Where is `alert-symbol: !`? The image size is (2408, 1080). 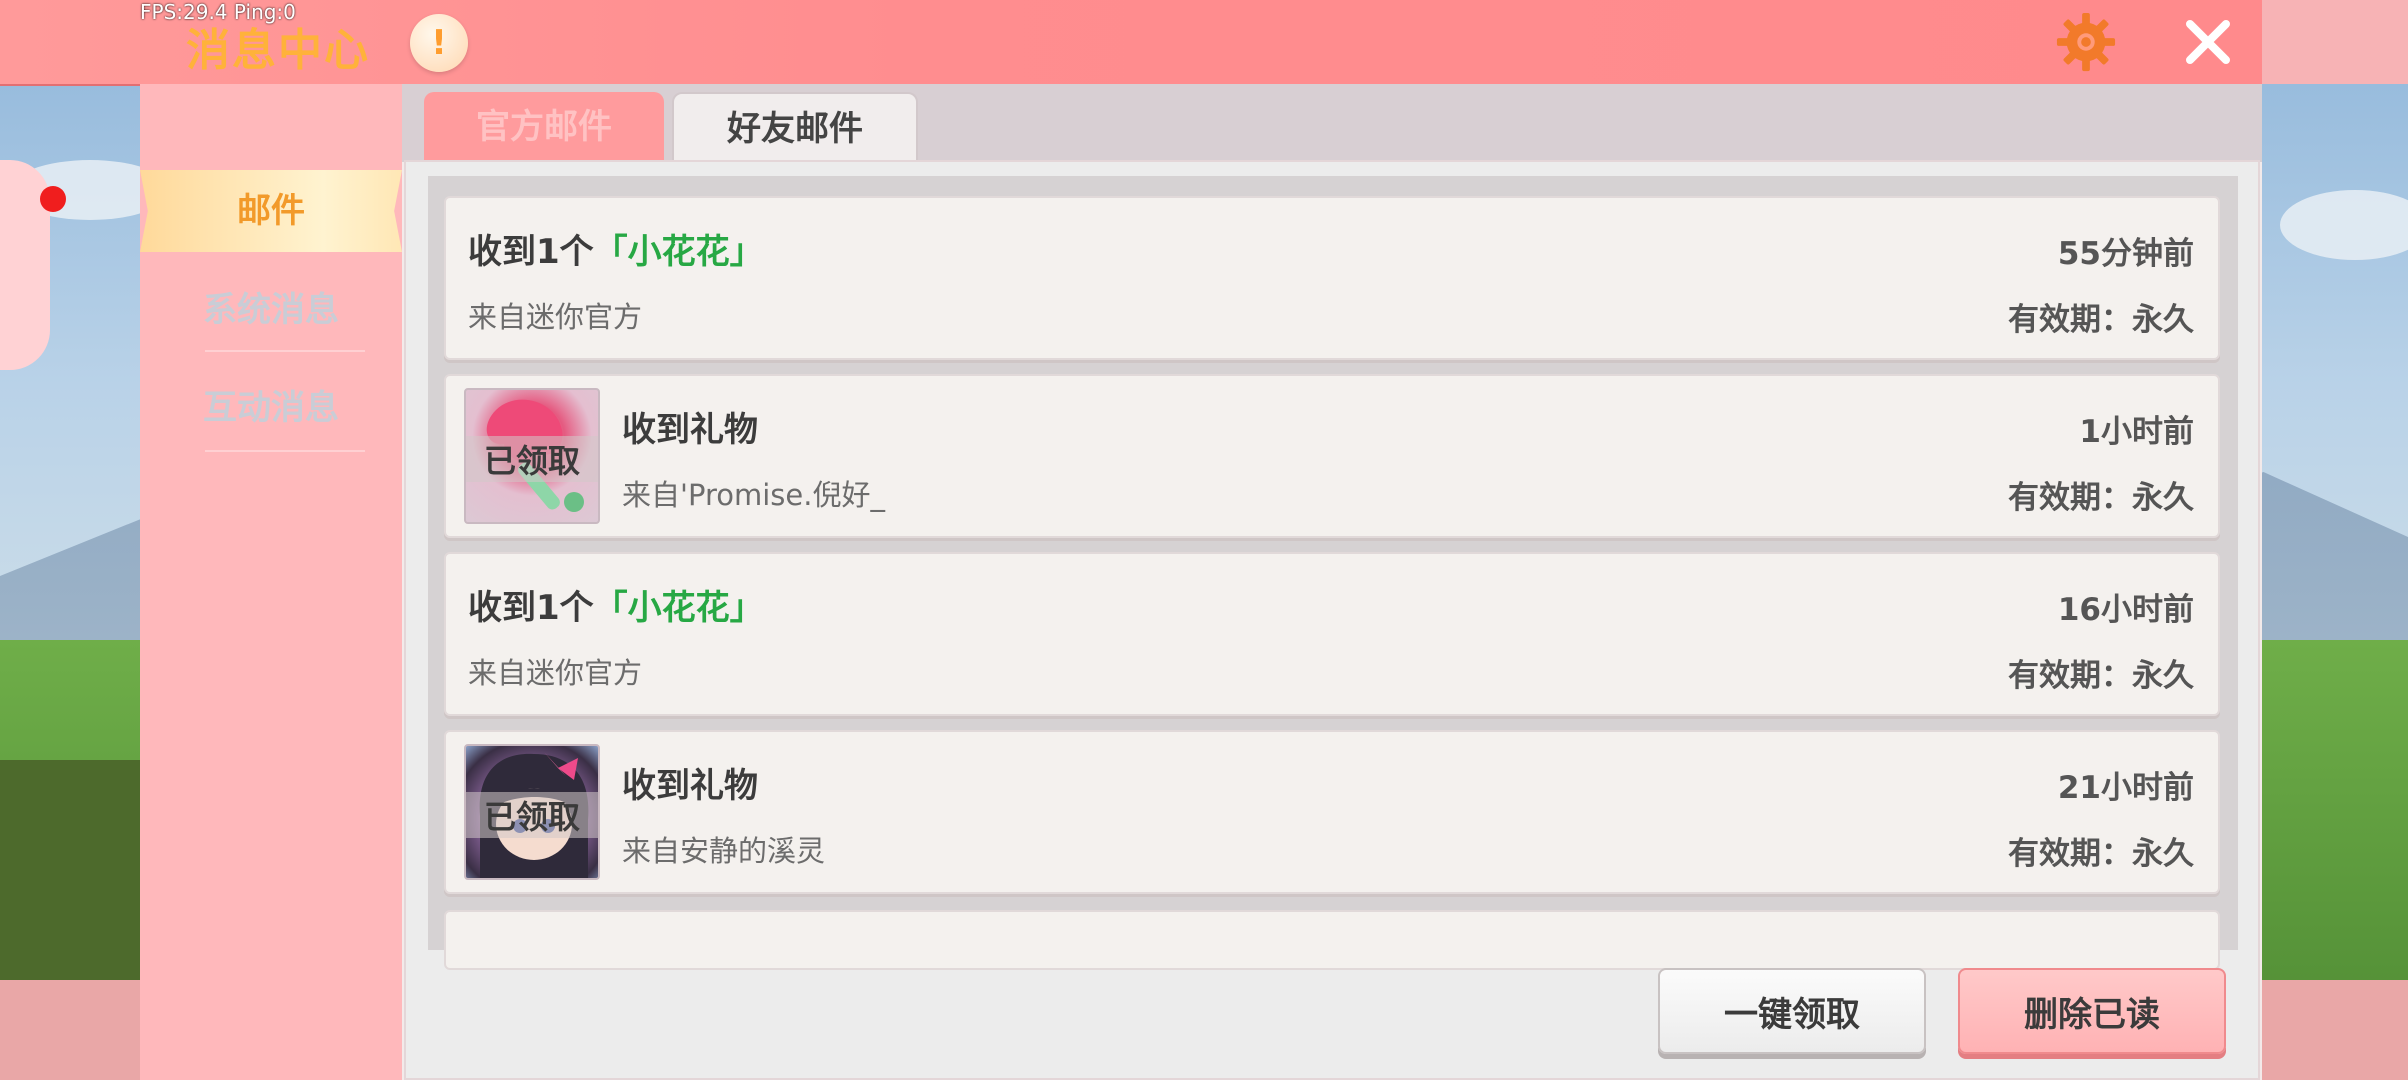
alert-symbol: ! is located at coordinates (439, 43).